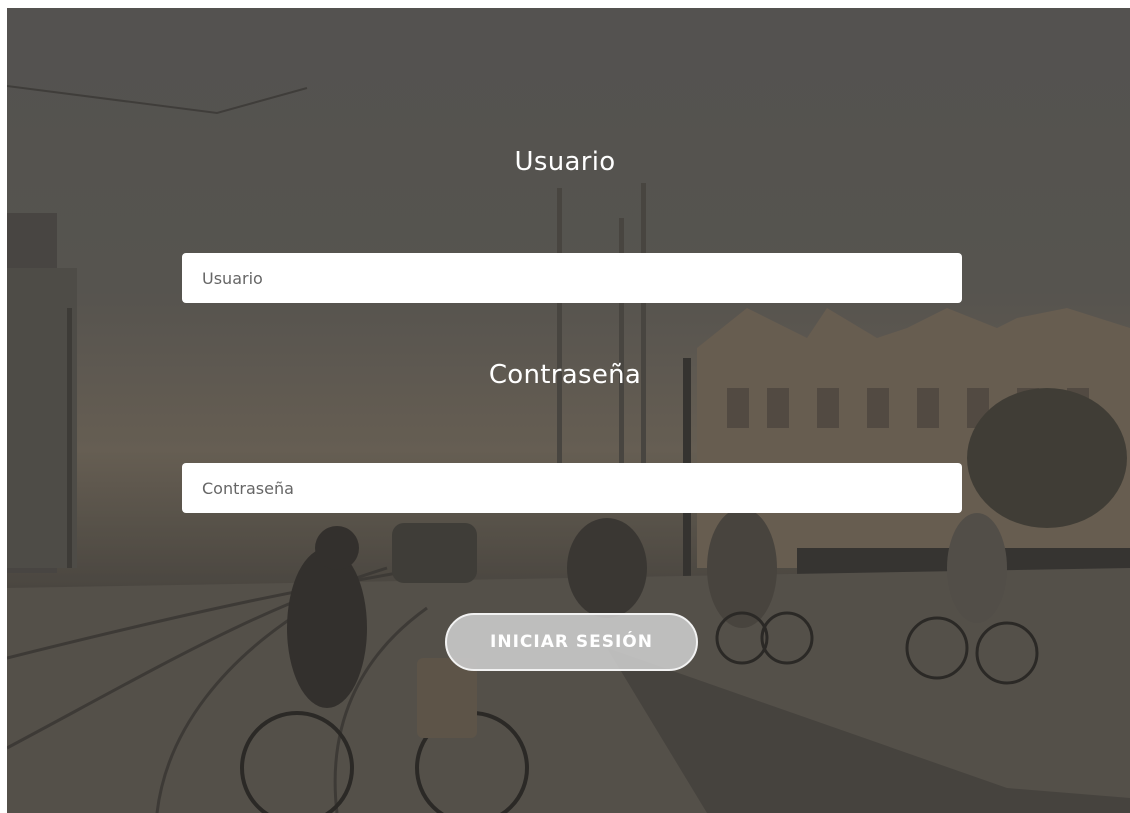  I want to click on username-label: Usuario, so click(565, 162).